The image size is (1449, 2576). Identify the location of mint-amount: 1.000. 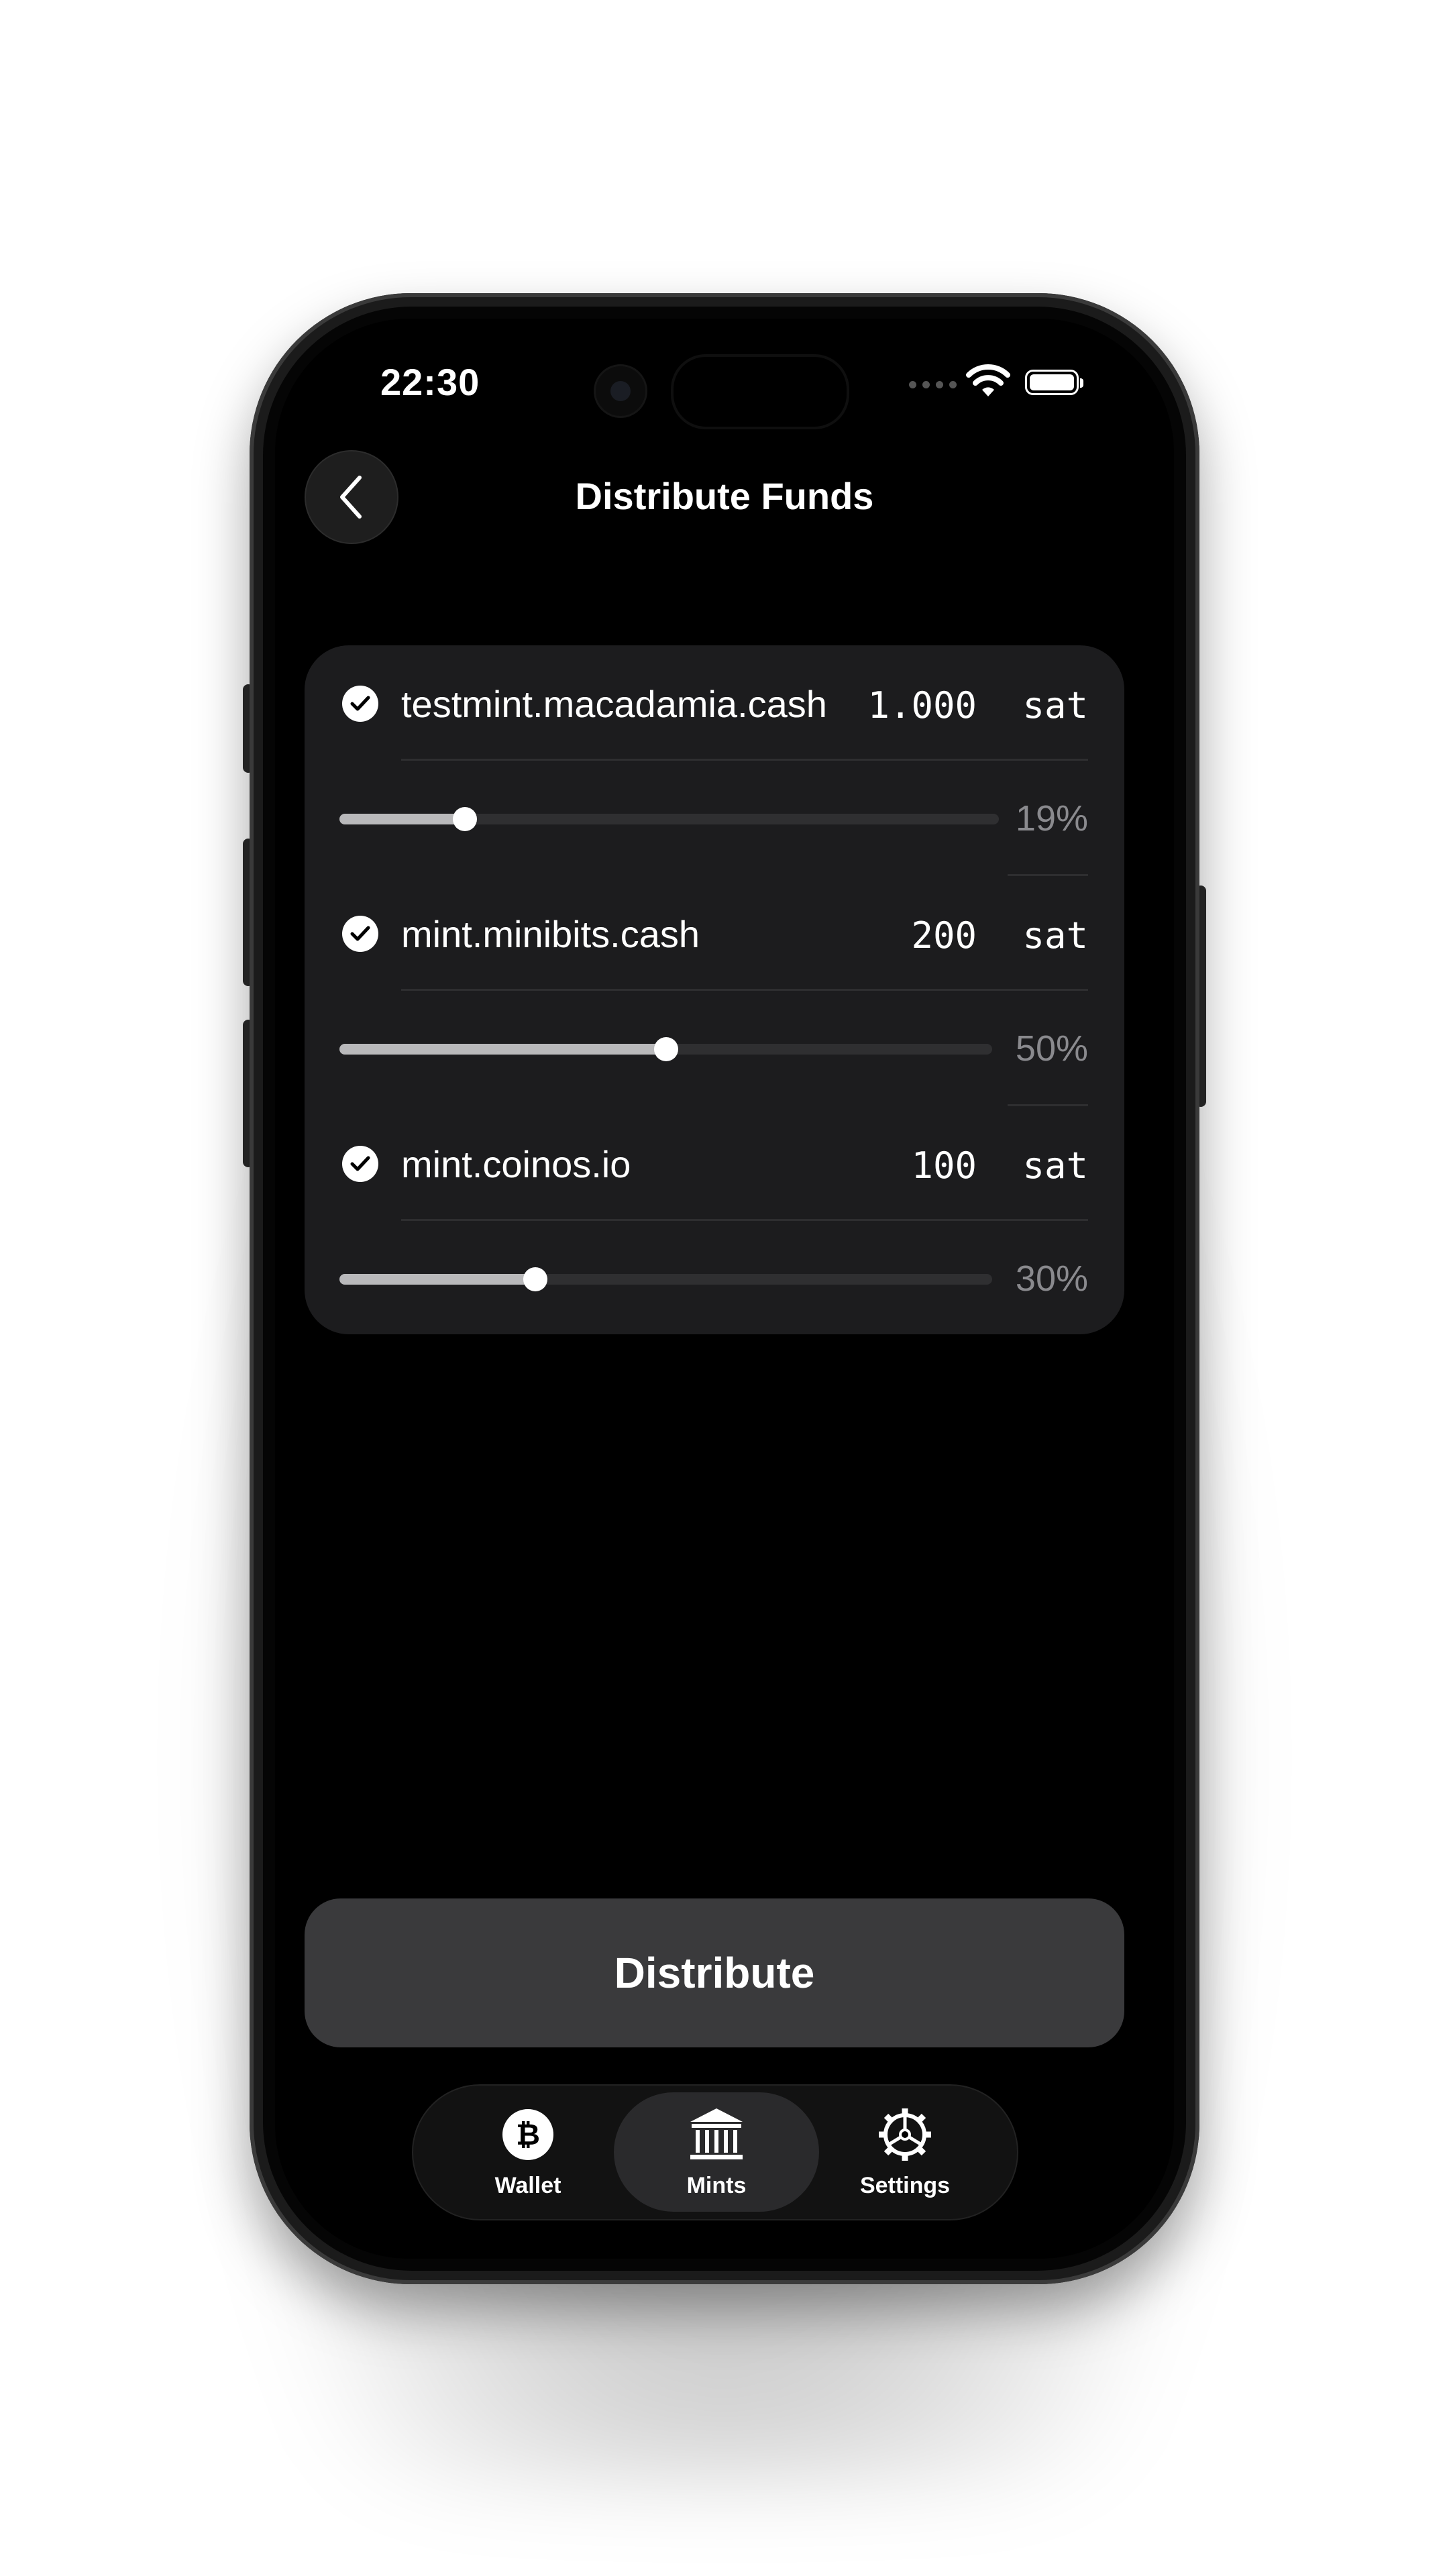
(922, 705).